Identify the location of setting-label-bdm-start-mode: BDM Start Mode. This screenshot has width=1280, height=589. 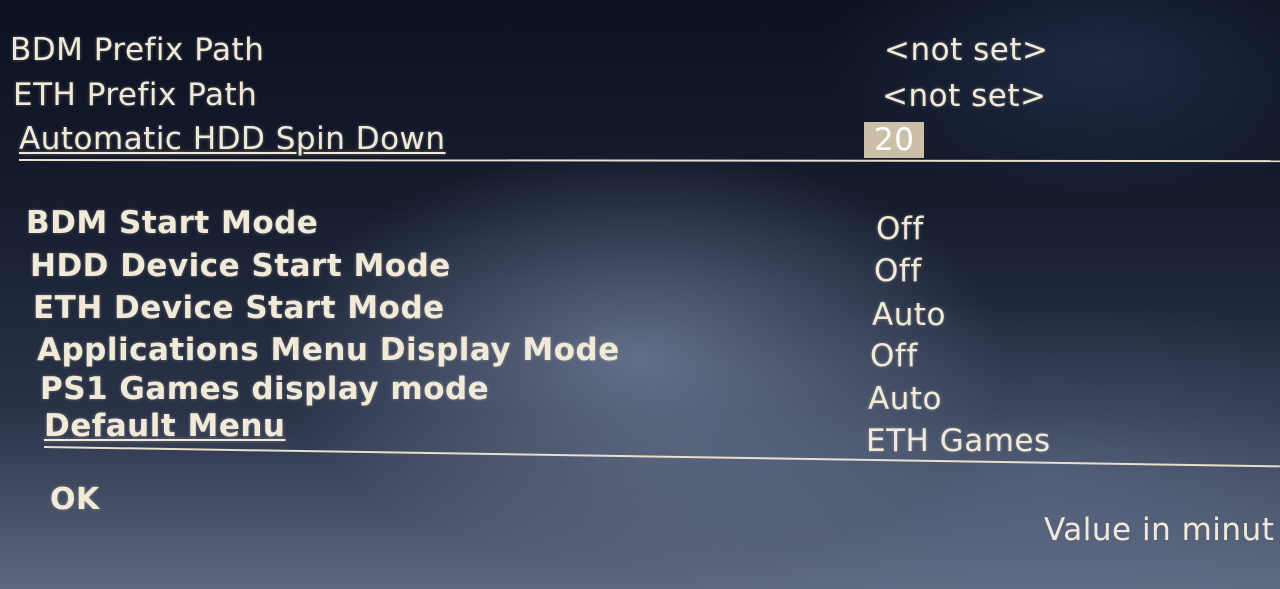
(172, 223).